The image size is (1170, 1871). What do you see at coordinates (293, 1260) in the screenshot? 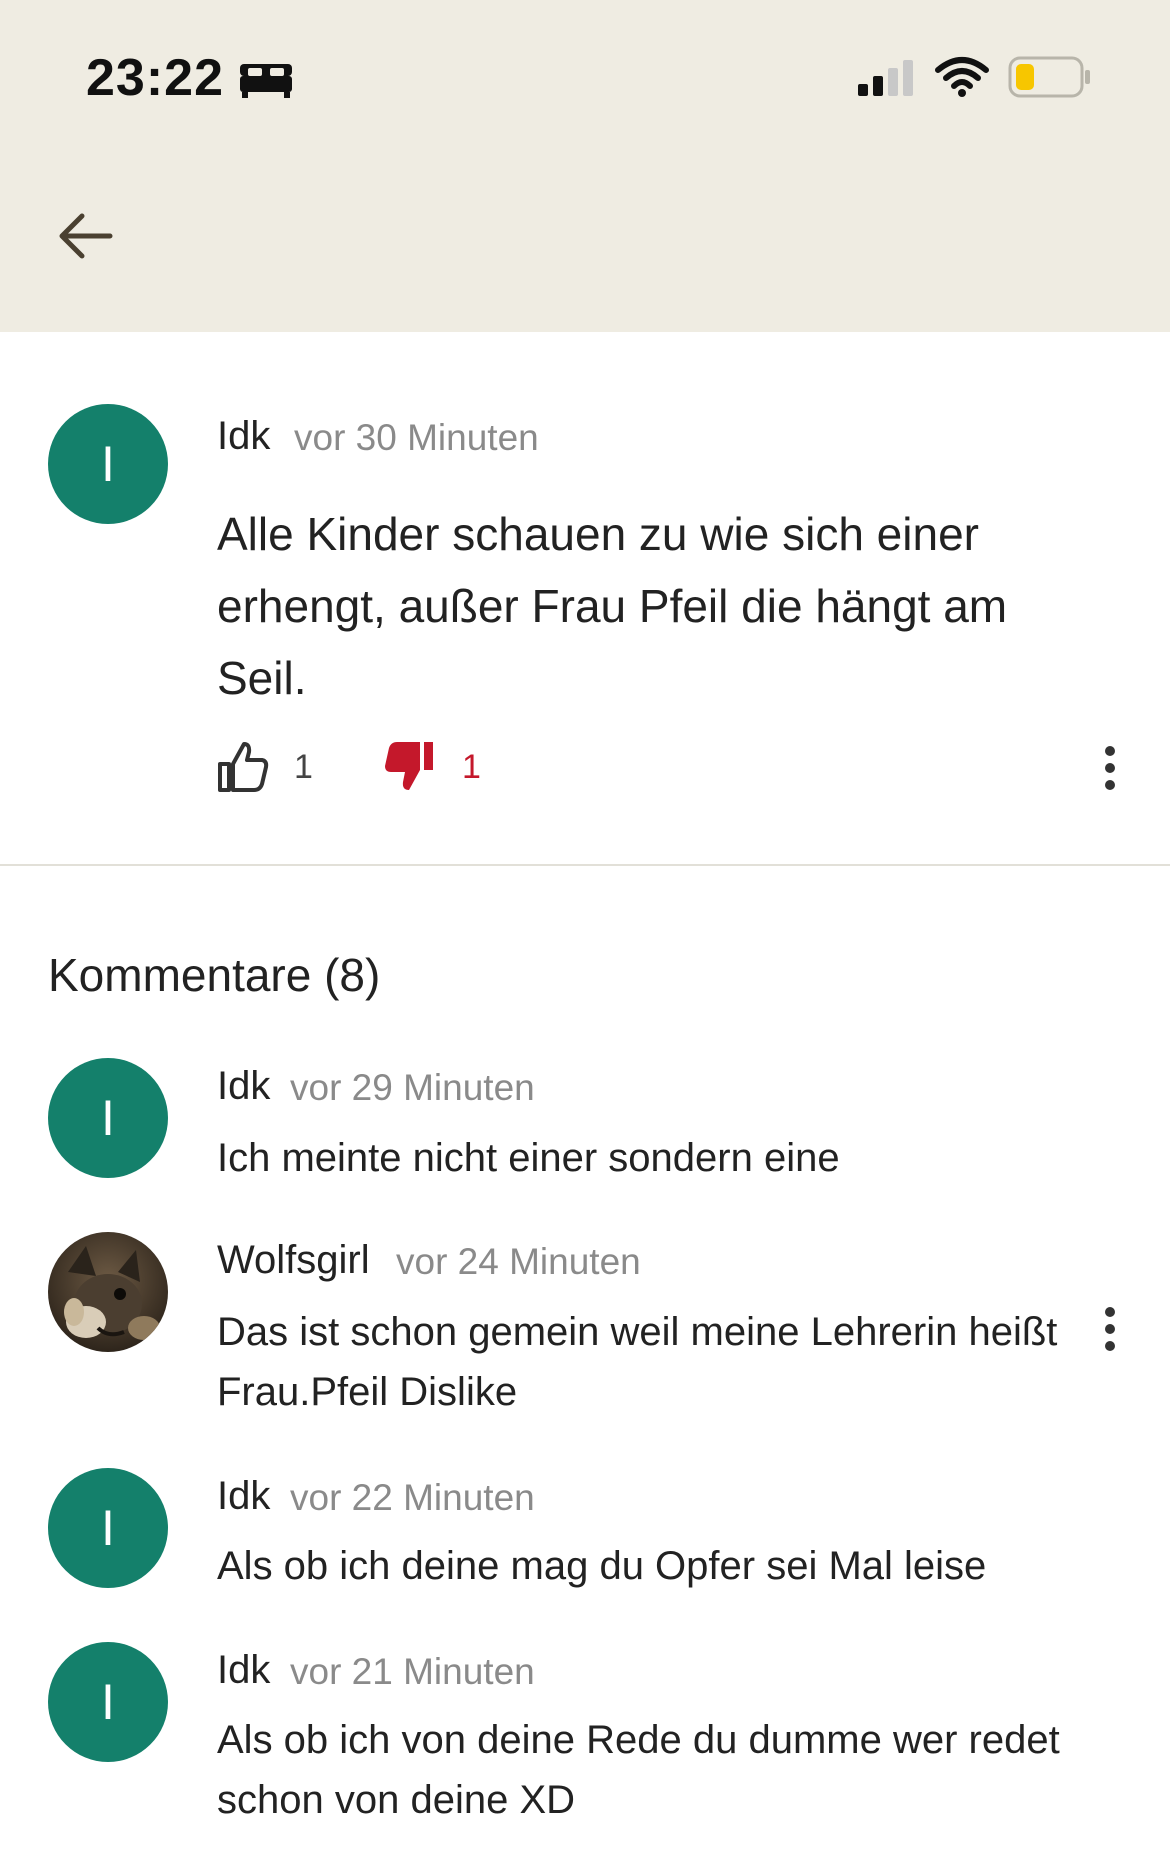
I see `comment-author: Wolfsgirl` at bounding box center [293, 1260].